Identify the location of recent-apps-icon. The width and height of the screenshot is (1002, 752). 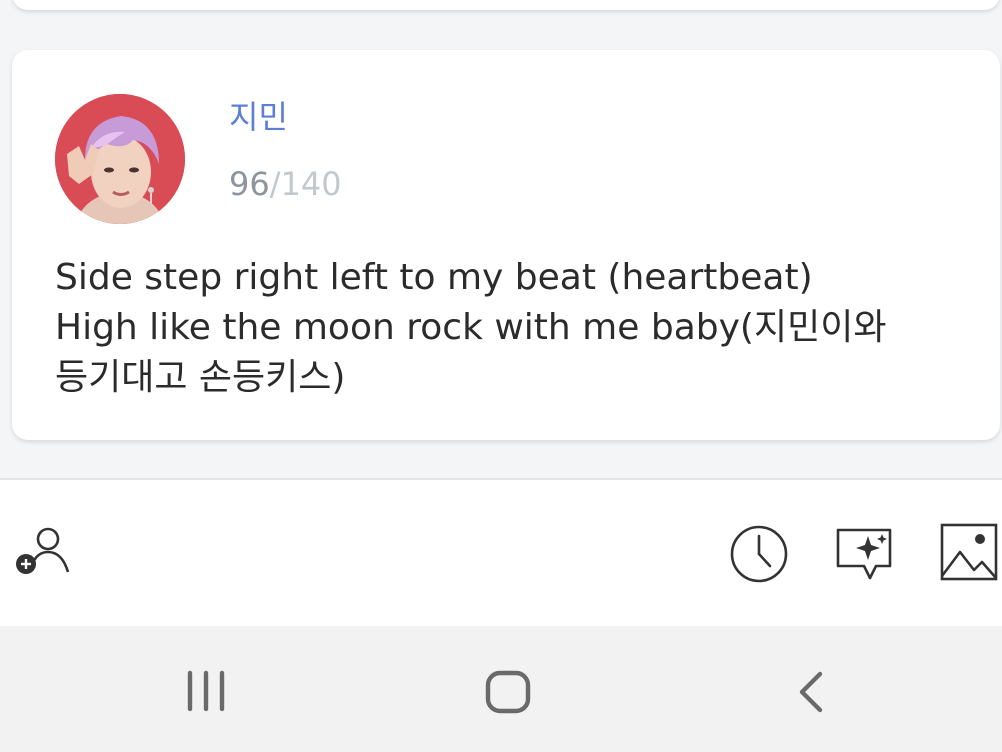
(206, 691).